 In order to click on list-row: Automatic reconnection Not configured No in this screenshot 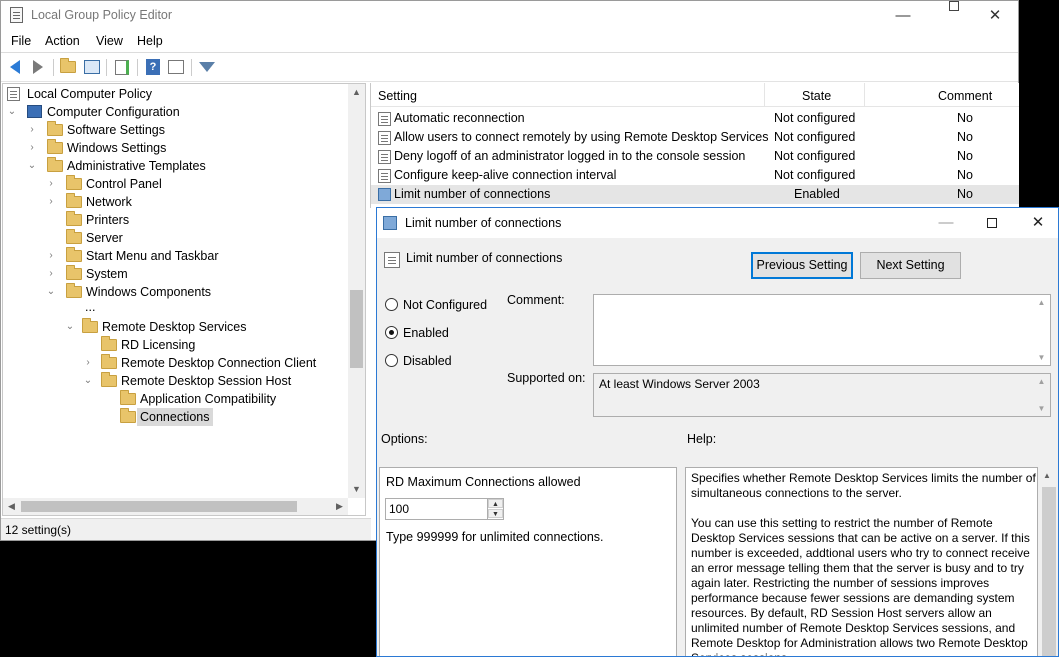, I will do `click(695, 118)`.